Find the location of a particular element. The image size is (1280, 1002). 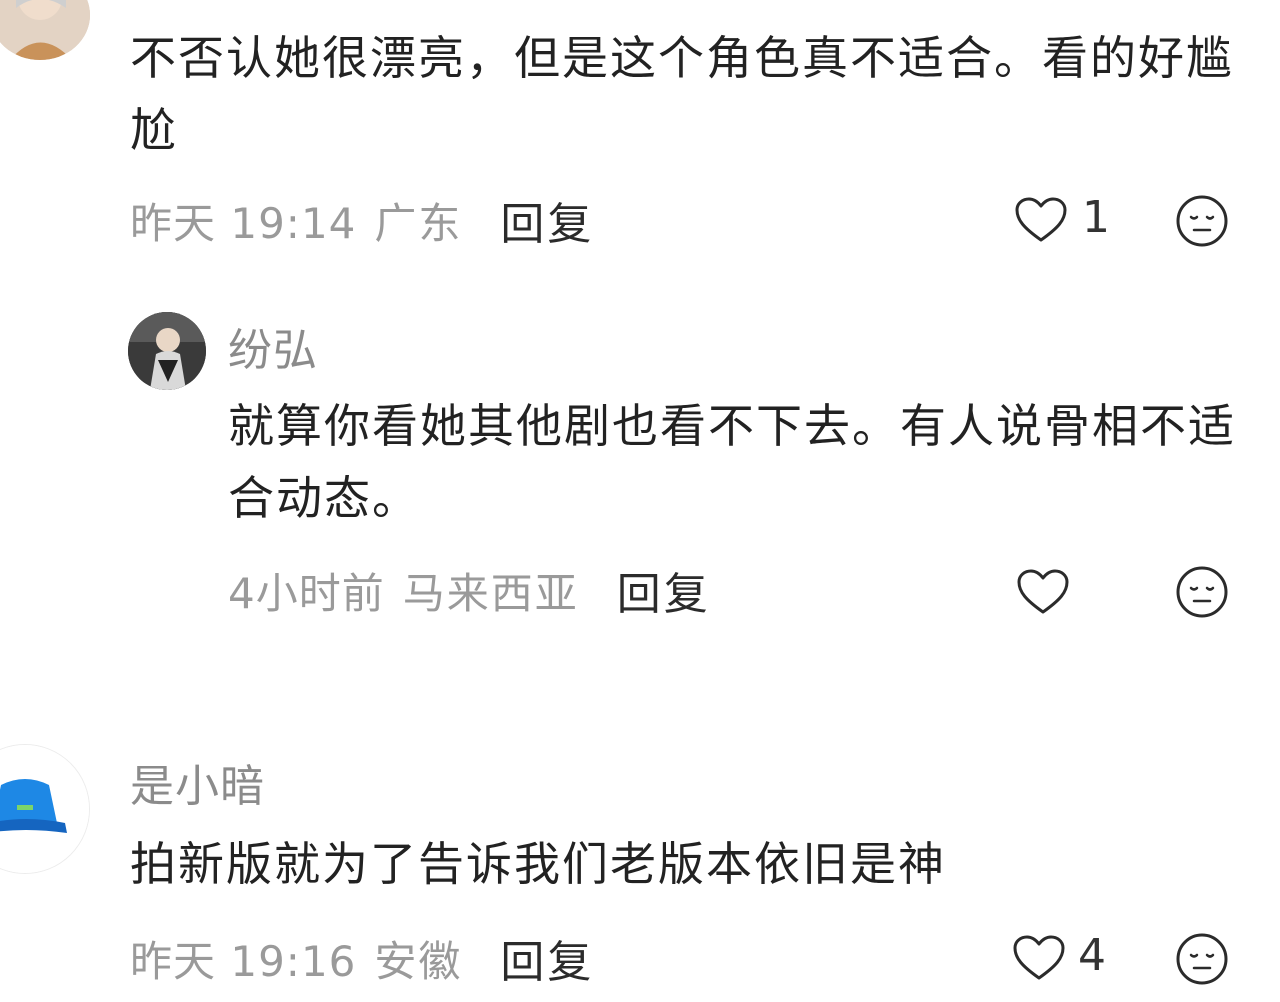

location-label: 马来西亚 is located at coordinates (490, 593).